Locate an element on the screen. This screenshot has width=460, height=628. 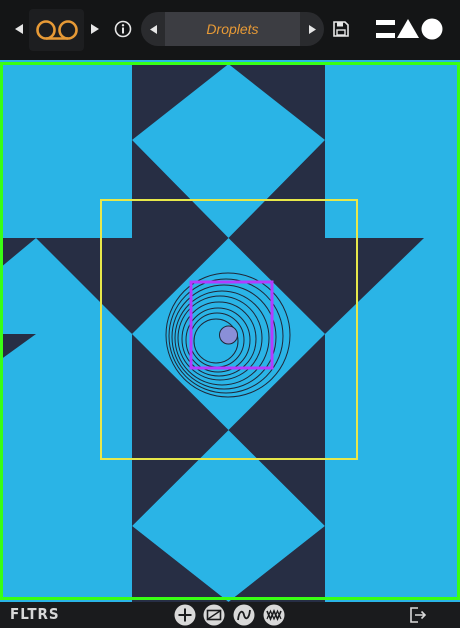
double-wave-button is located at coordinates (274, 615).